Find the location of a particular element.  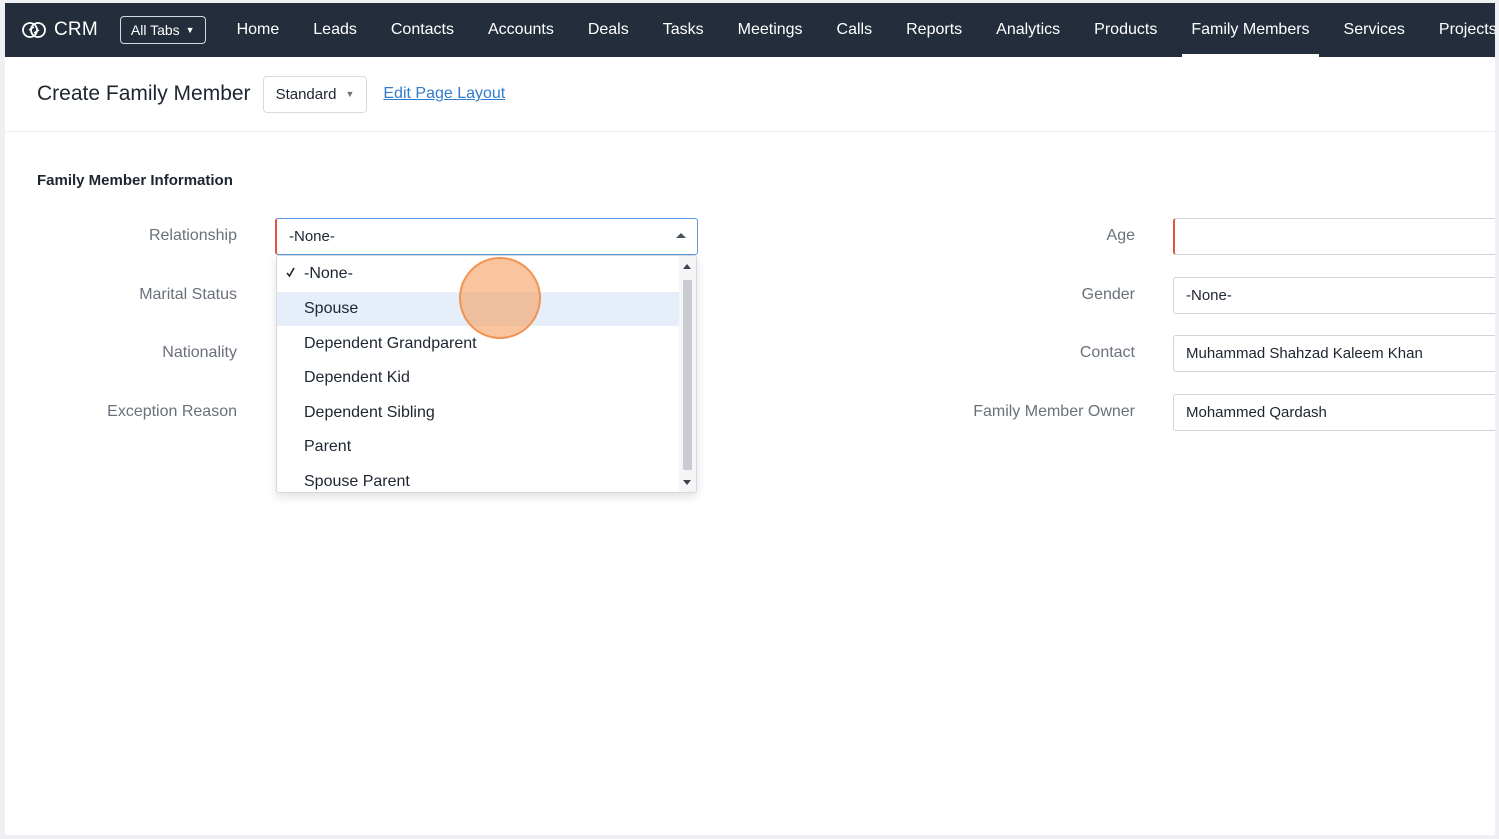

checkmark-icon is located at coordinates (290, 272).